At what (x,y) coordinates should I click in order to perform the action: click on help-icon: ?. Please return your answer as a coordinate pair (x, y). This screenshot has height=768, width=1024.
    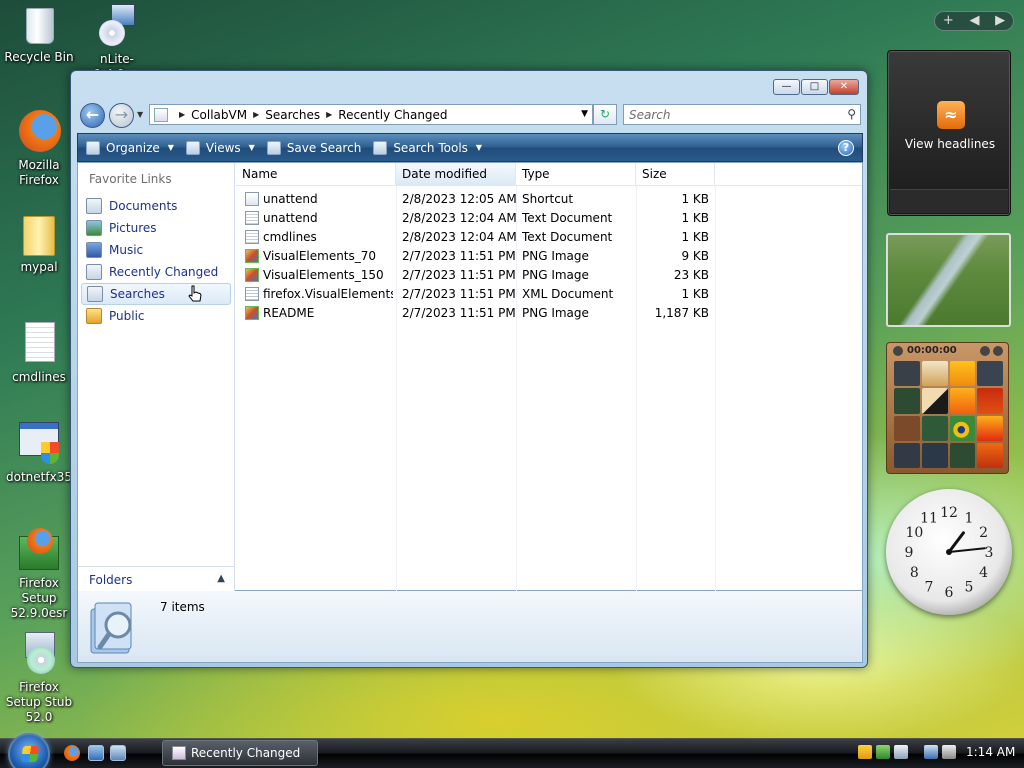
    Looking at the image, I should click on (846, 148).